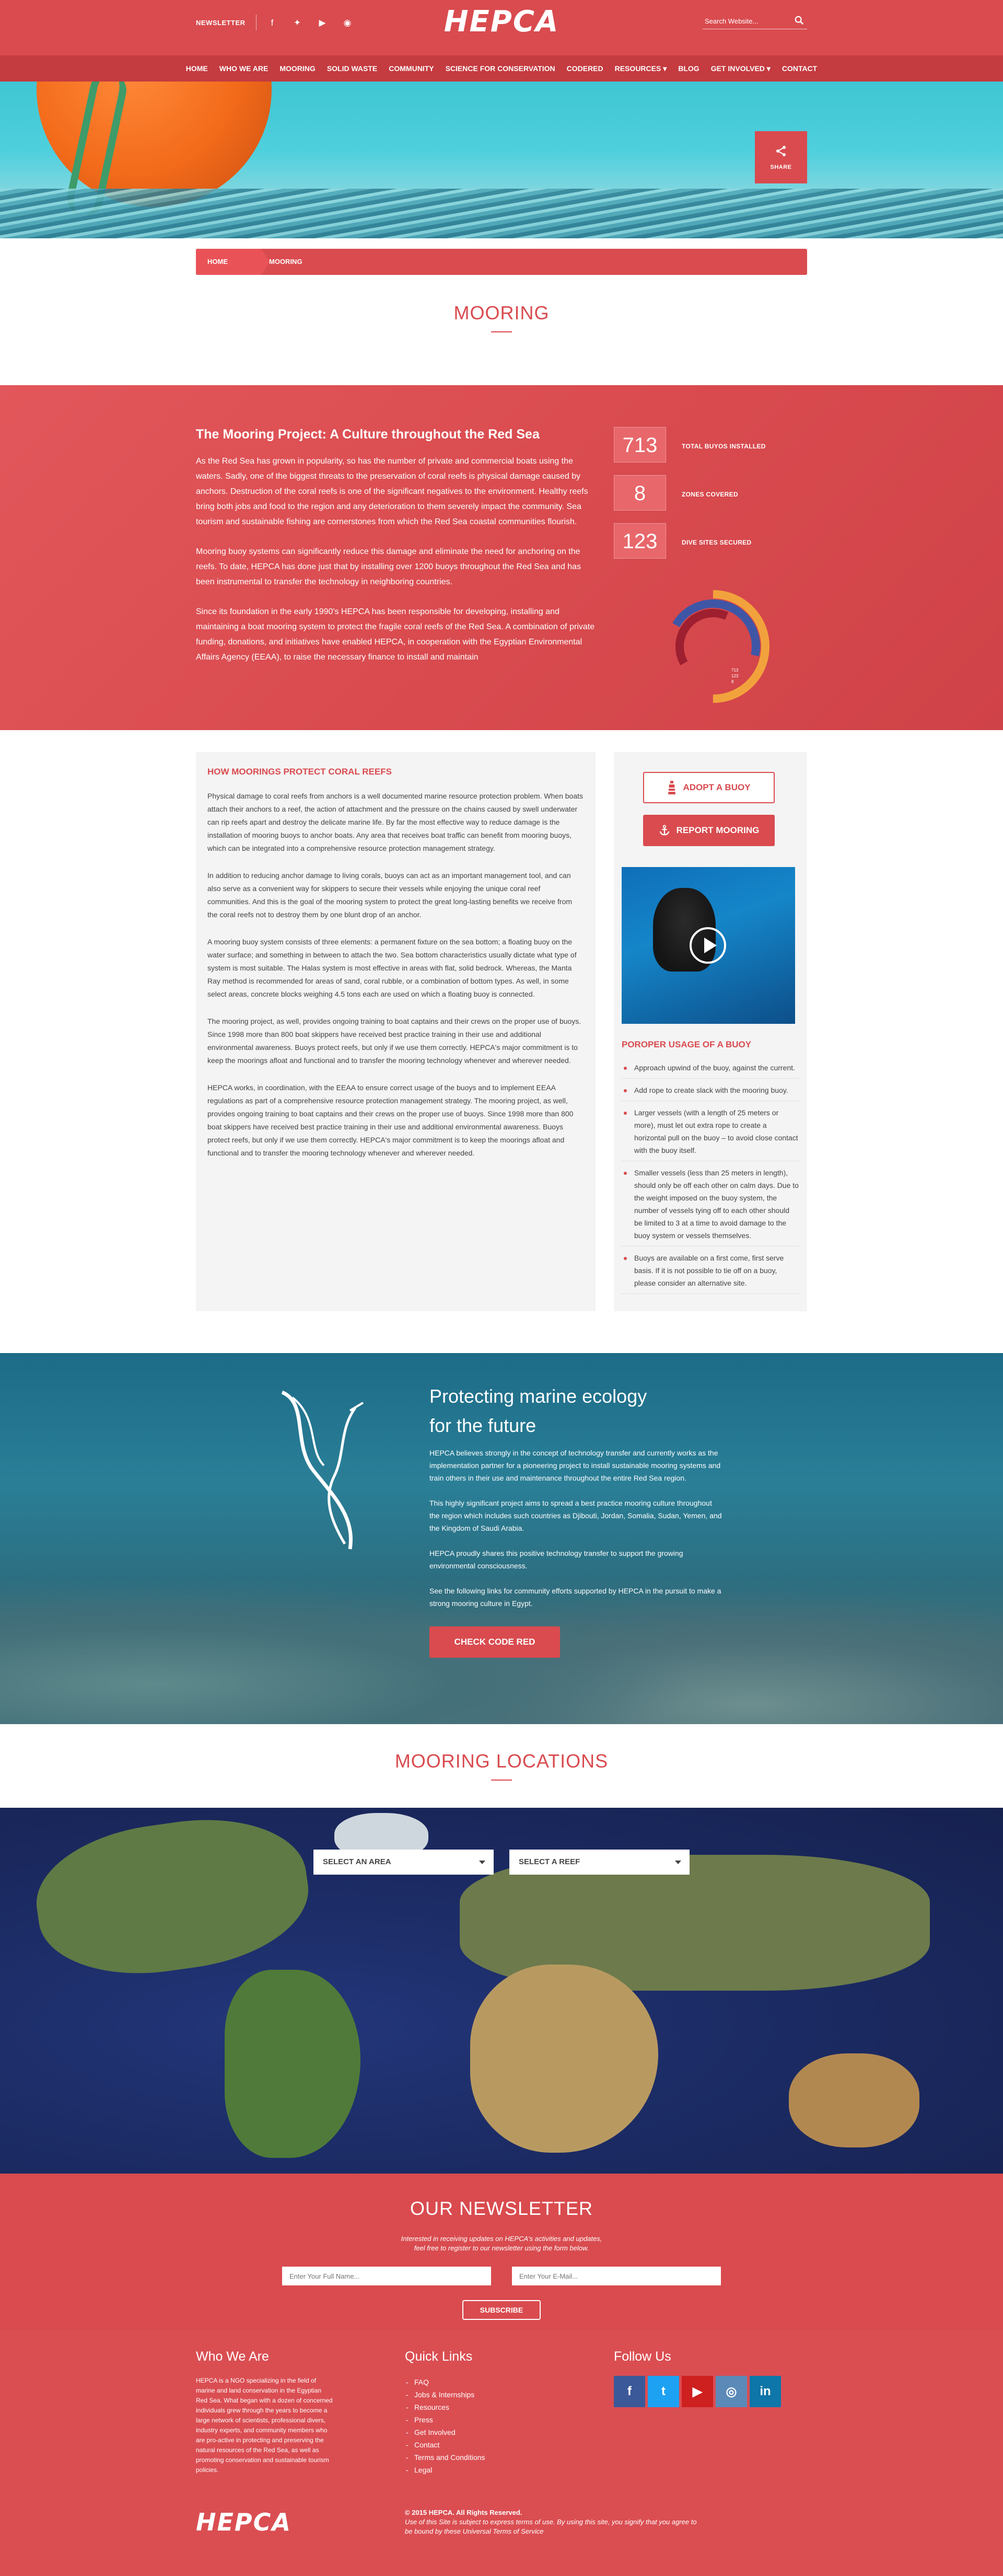 This screenshot has width=1003, height=2576. What do you see at coordinates (445, 2470) in the screenshot?
I see `footer-link-legal: Legal` at bounding box center [445, 2470].